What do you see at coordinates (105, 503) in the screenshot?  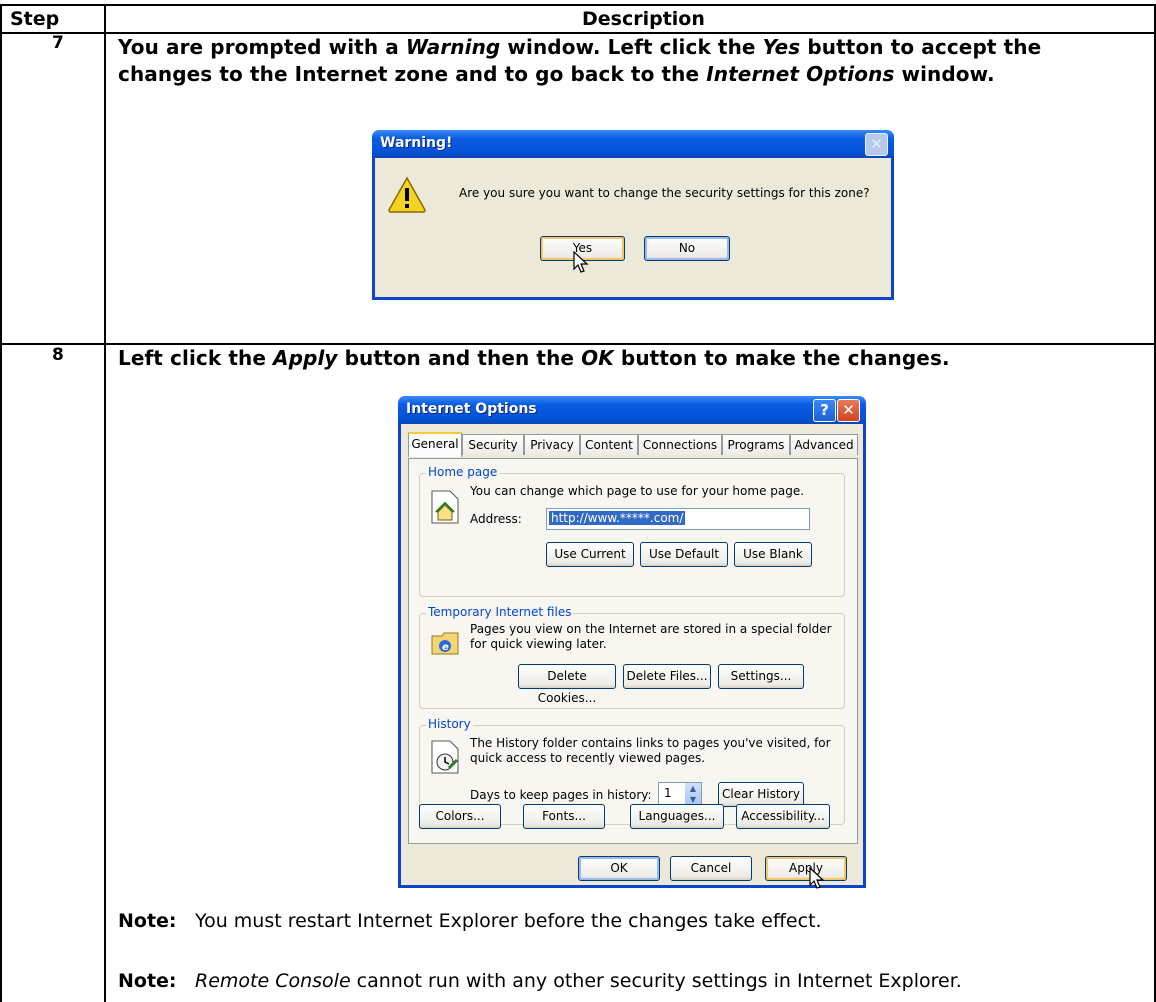 I see `column-divider` at bounding box center [105, 503].